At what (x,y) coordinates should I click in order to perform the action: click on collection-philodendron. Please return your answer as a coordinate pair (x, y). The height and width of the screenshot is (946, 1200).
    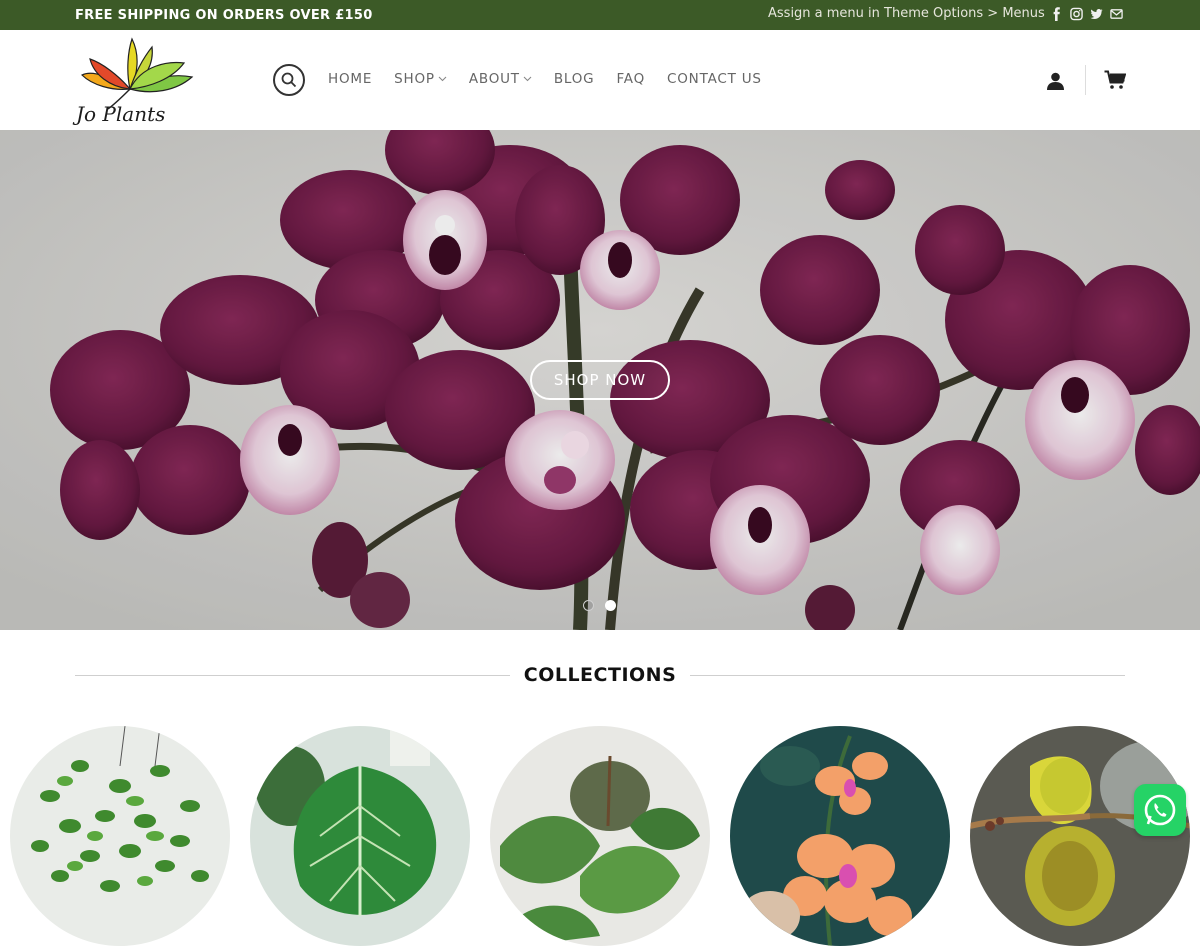
    Looking at the image, I should click on (360, 836).